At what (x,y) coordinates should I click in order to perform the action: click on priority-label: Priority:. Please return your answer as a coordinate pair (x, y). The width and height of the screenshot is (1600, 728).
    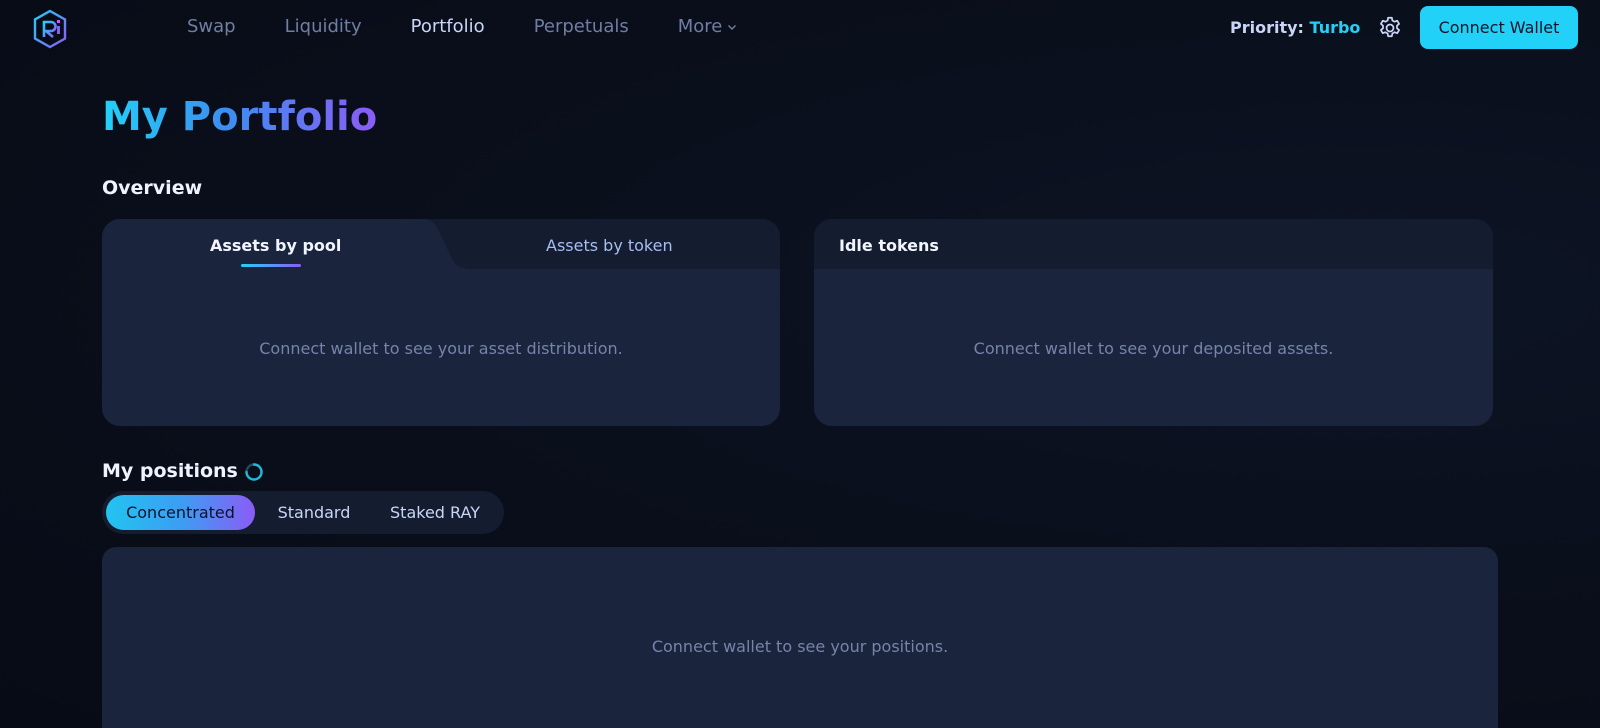
    Looking at the image, I should click on (1267, 27).